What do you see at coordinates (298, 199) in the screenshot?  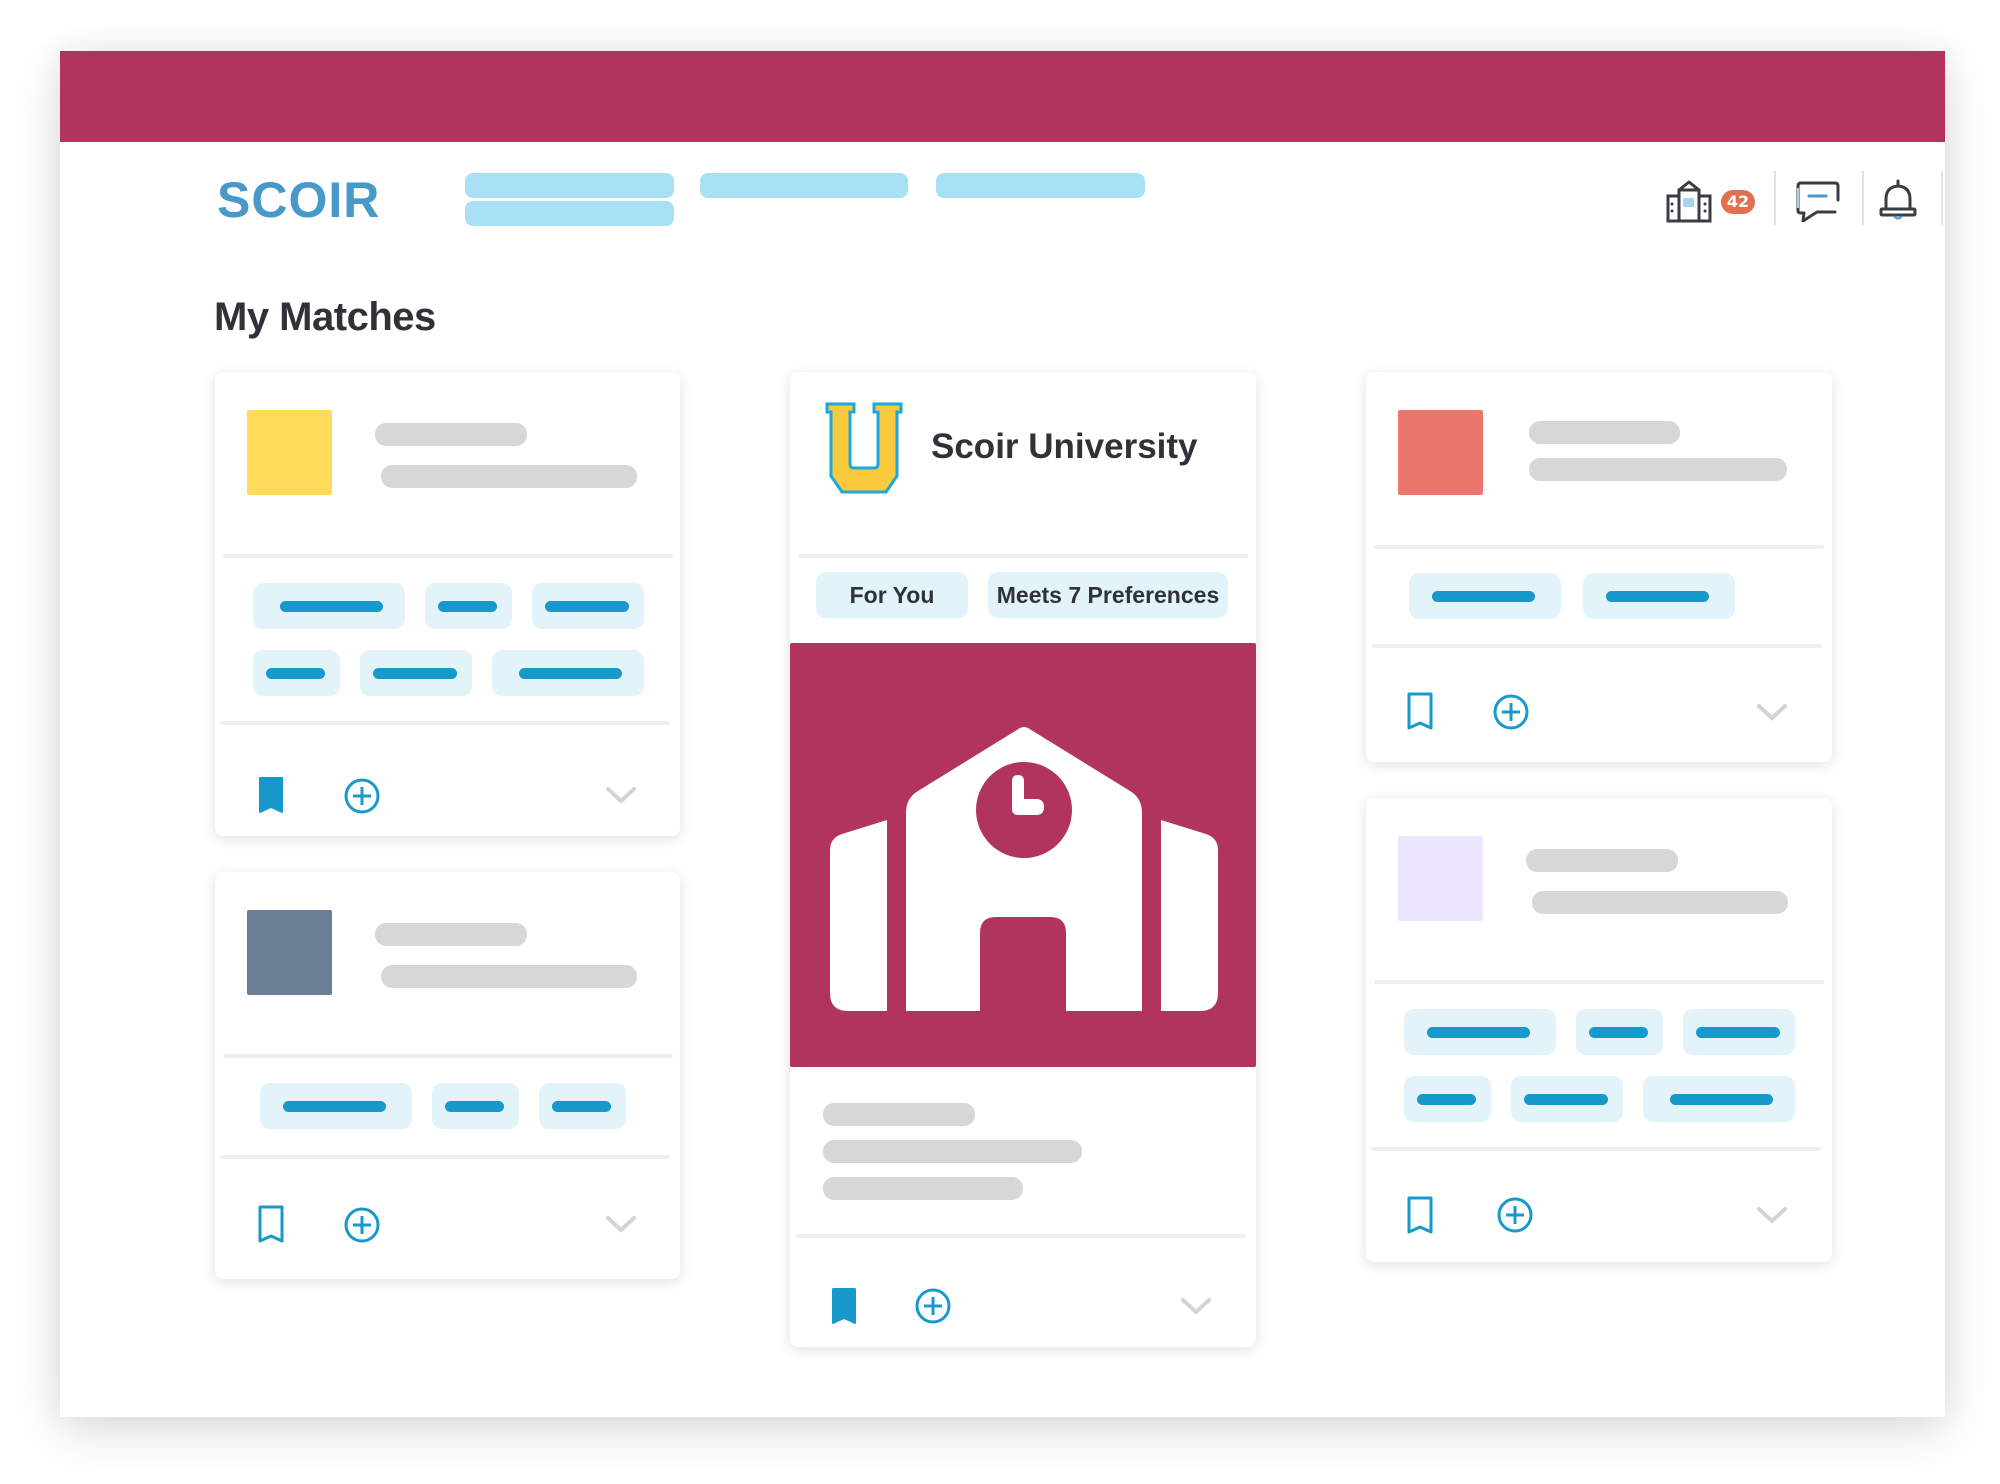 I see `logo-text: SCOIR` at bounding box center [298, 199].